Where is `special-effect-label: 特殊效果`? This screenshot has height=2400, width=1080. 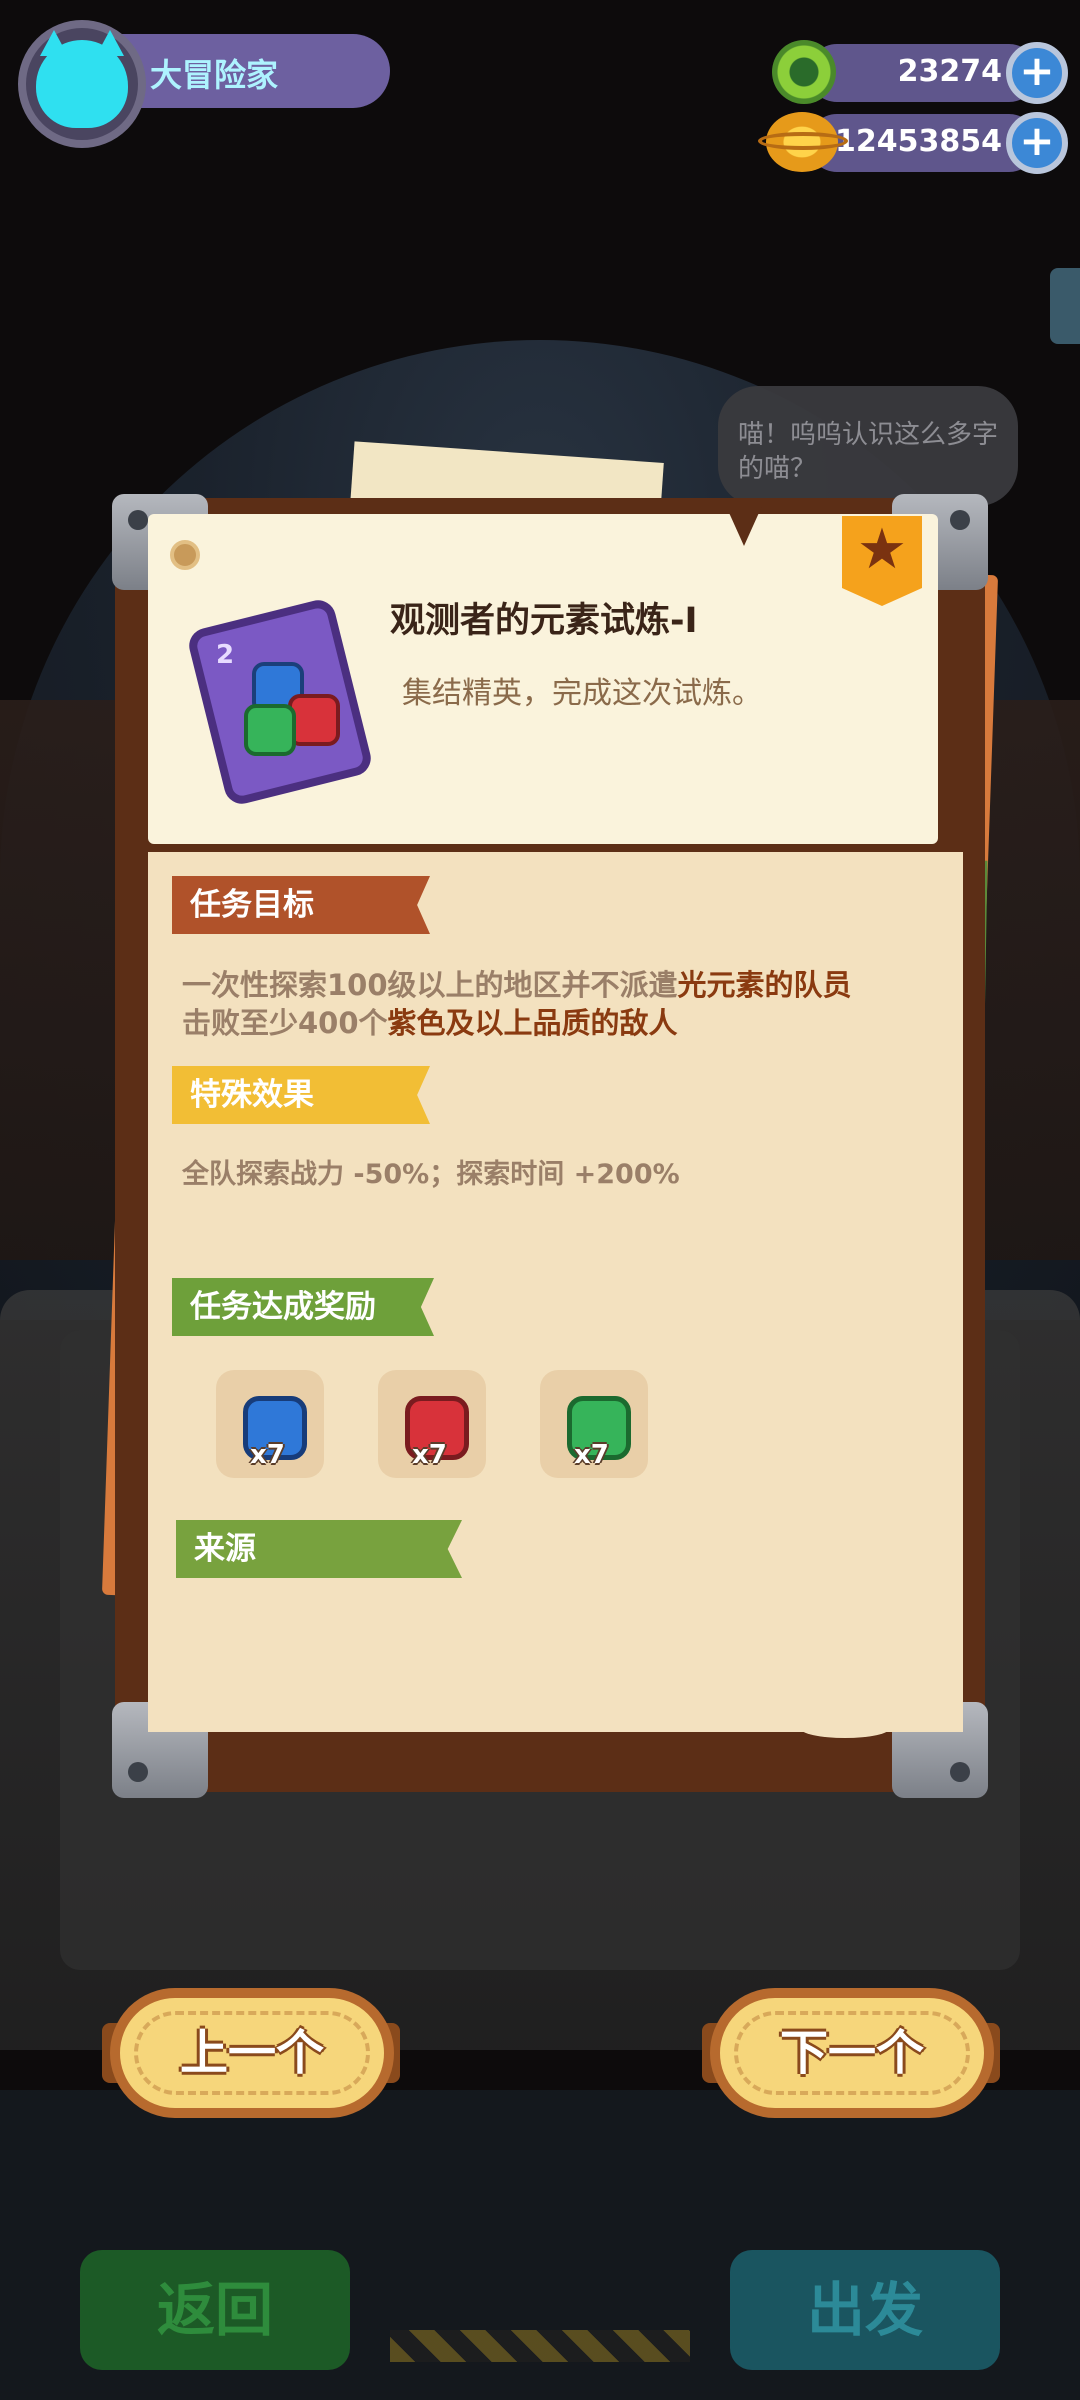
special-effect-label: 特殊效果 is located at coordinates (301, 1095).